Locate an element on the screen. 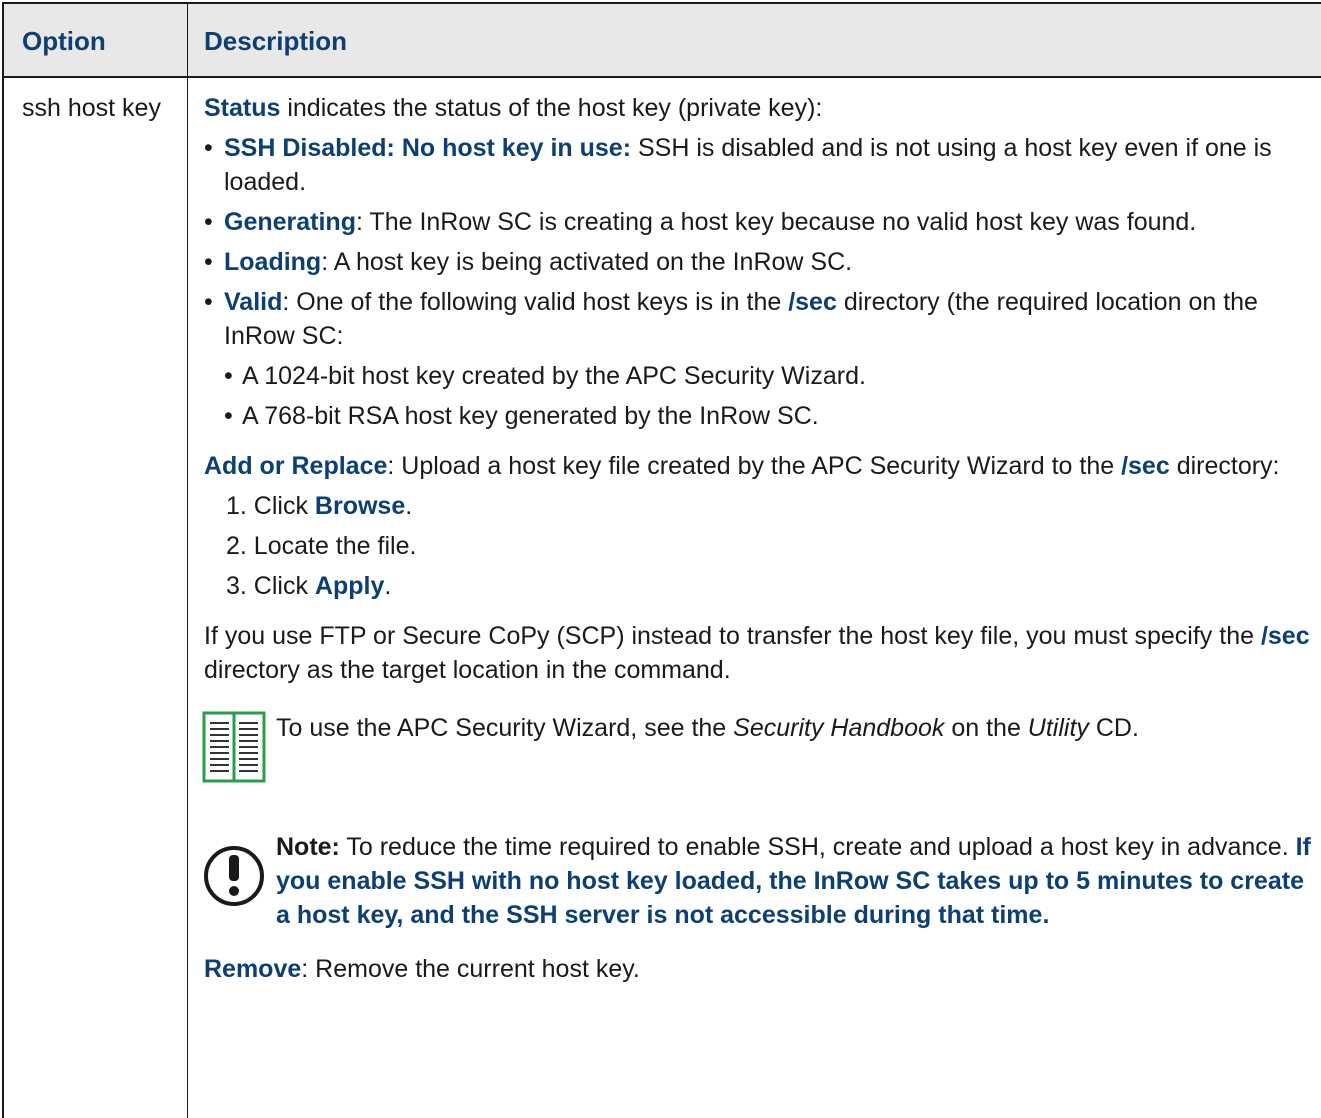  option-name: ssh host key is located at coordinates (96, 598).